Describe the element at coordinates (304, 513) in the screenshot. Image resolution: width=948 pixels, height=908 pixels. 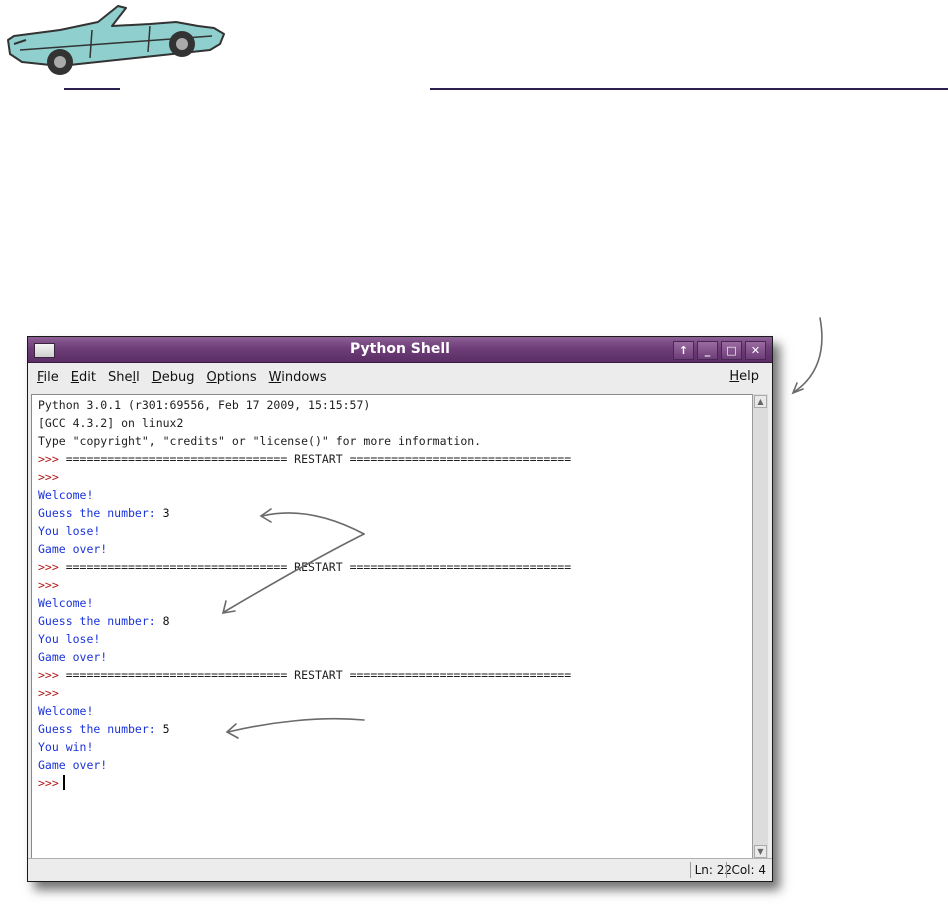
I see `shell-line: Guess the number: 3` at that location.